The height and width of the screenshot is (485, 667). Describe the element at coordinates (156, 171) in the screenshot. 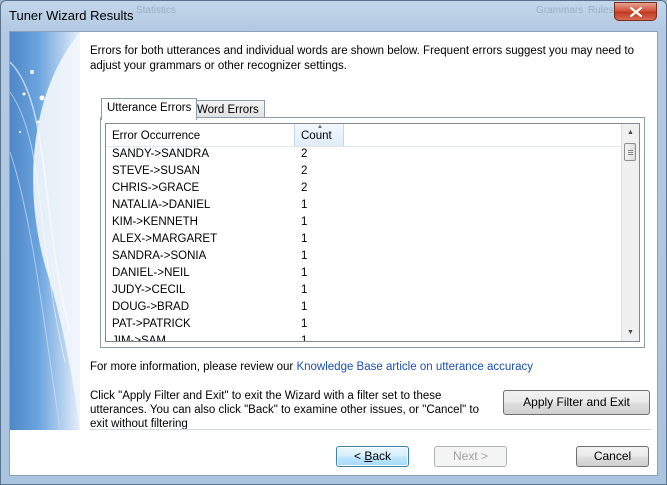

I see `cell-error-occurrence: STEVE->SUSAN` at that location.